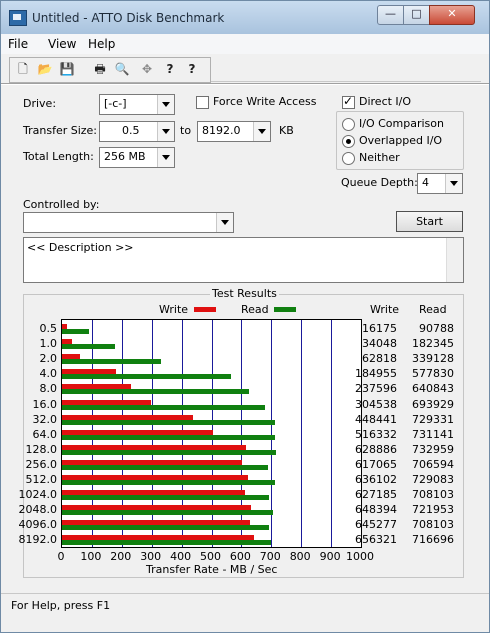  I want to click on menu-help: Help, so click(101, 44).